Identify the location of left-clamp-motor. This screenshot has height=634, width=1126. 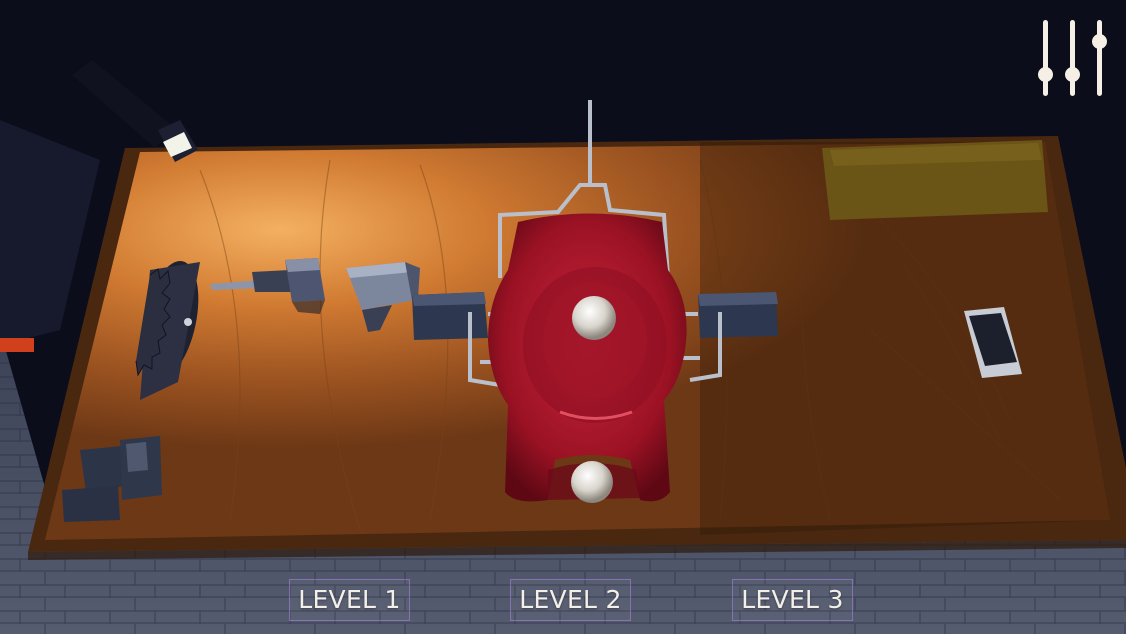
(450, 316).